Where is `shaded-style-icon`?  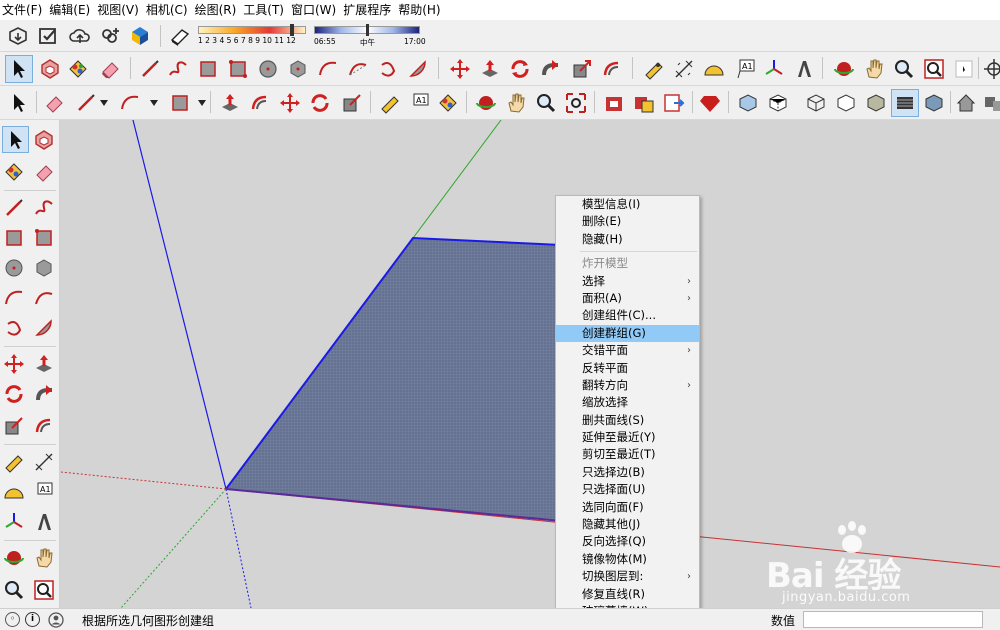 shaded-style-icon is located at coordinates (876, 103).